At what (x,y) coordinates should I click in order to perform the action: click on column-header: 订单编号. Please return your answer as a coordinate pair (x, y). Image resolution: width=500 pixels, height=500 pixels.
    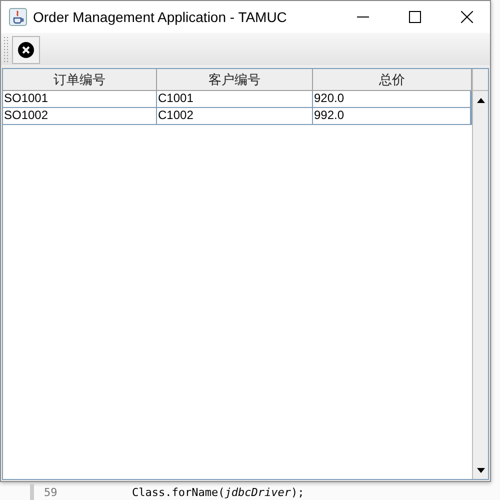
    Looking at the image, I should click on (80, 79).